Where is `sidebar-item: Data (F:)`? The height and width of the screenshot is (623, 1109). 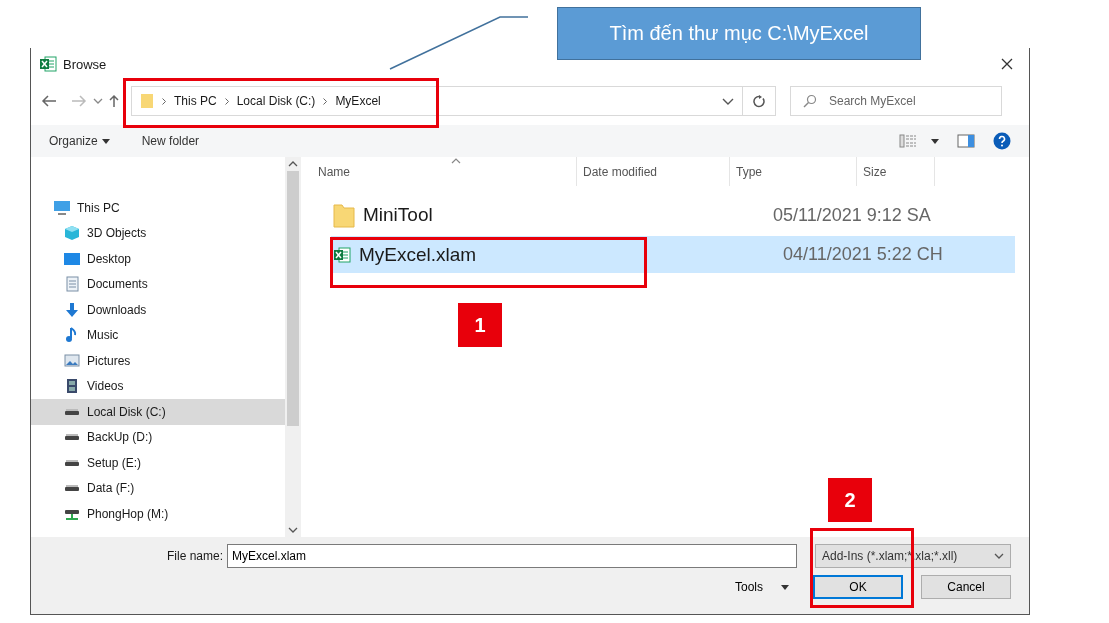 sidebar-item: Data (F:) is located at coordinates (158, 488).